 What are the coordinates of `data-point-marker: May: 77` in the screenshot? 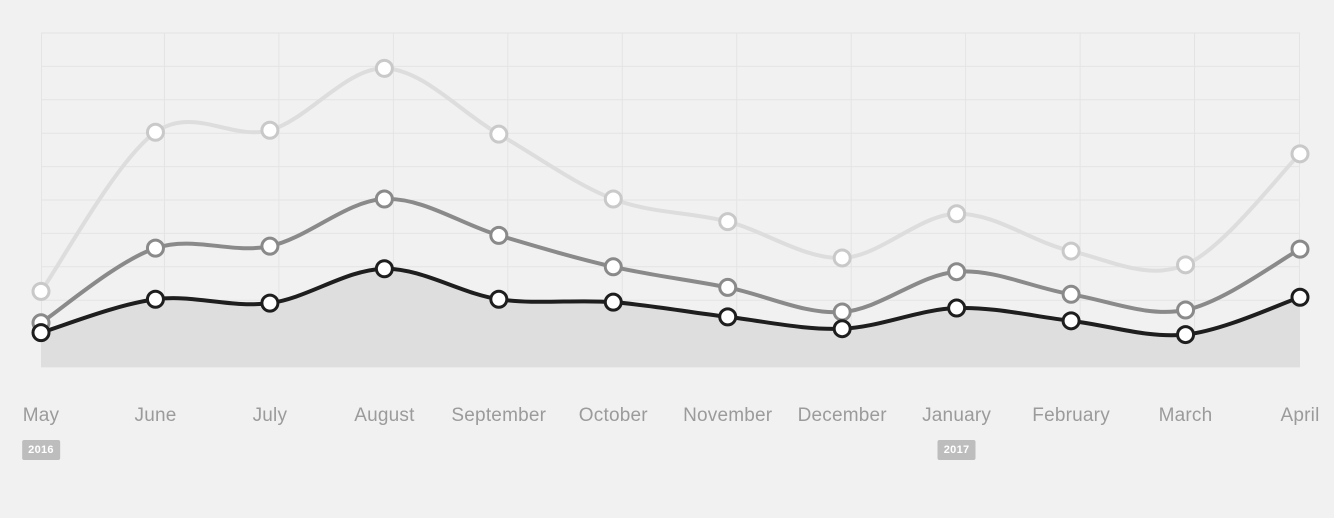 It's located at (41, 291).